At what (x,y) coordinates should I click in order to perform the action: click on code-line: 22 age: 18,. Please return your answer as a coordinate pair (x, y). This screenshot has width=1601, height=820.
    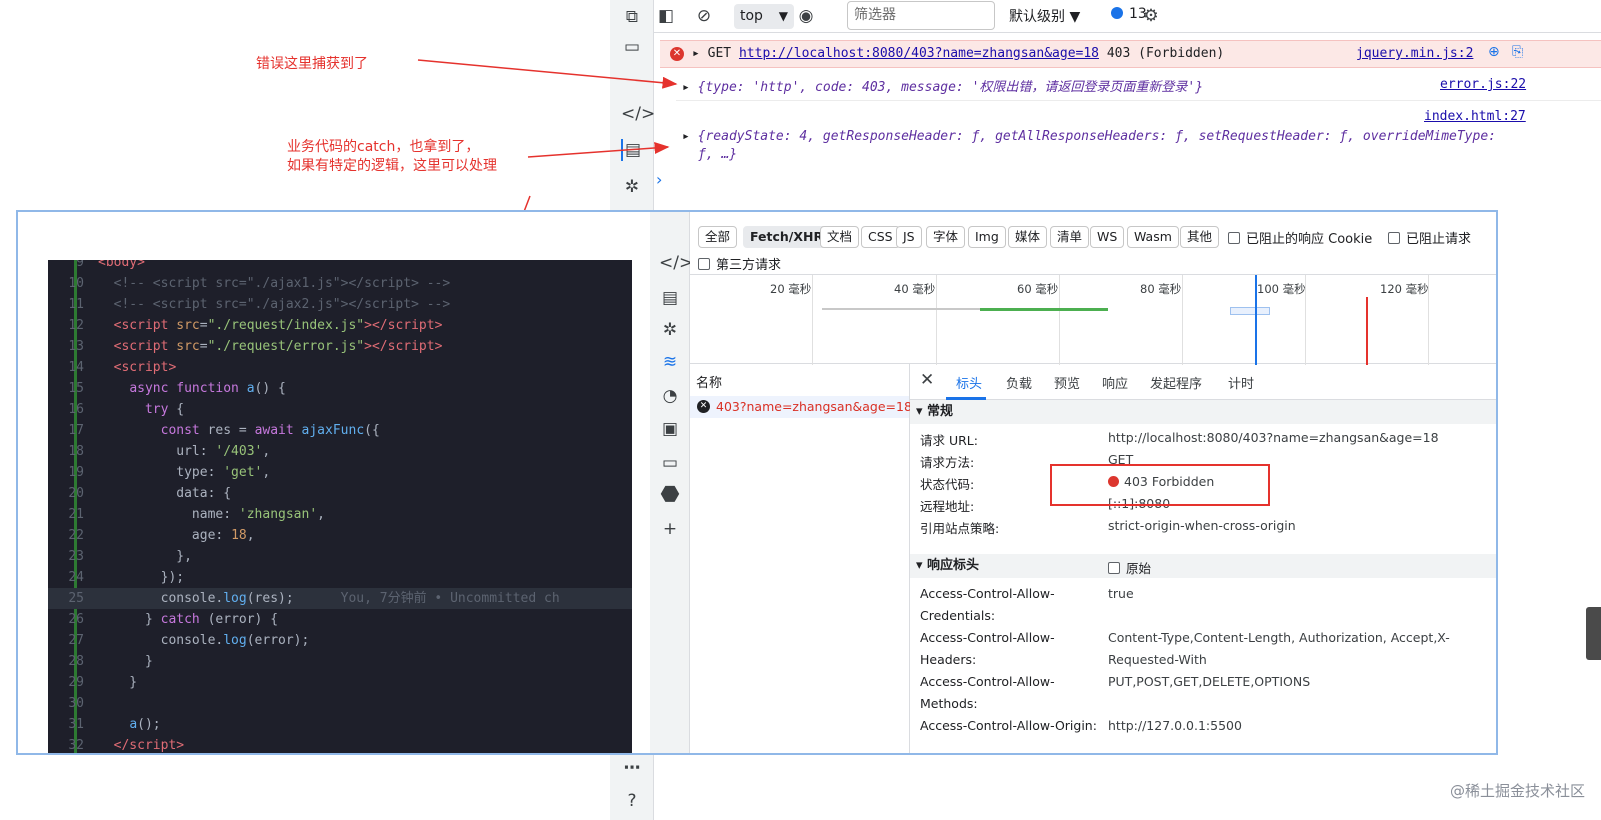
    Looking at the image, I should click on (340, 535).